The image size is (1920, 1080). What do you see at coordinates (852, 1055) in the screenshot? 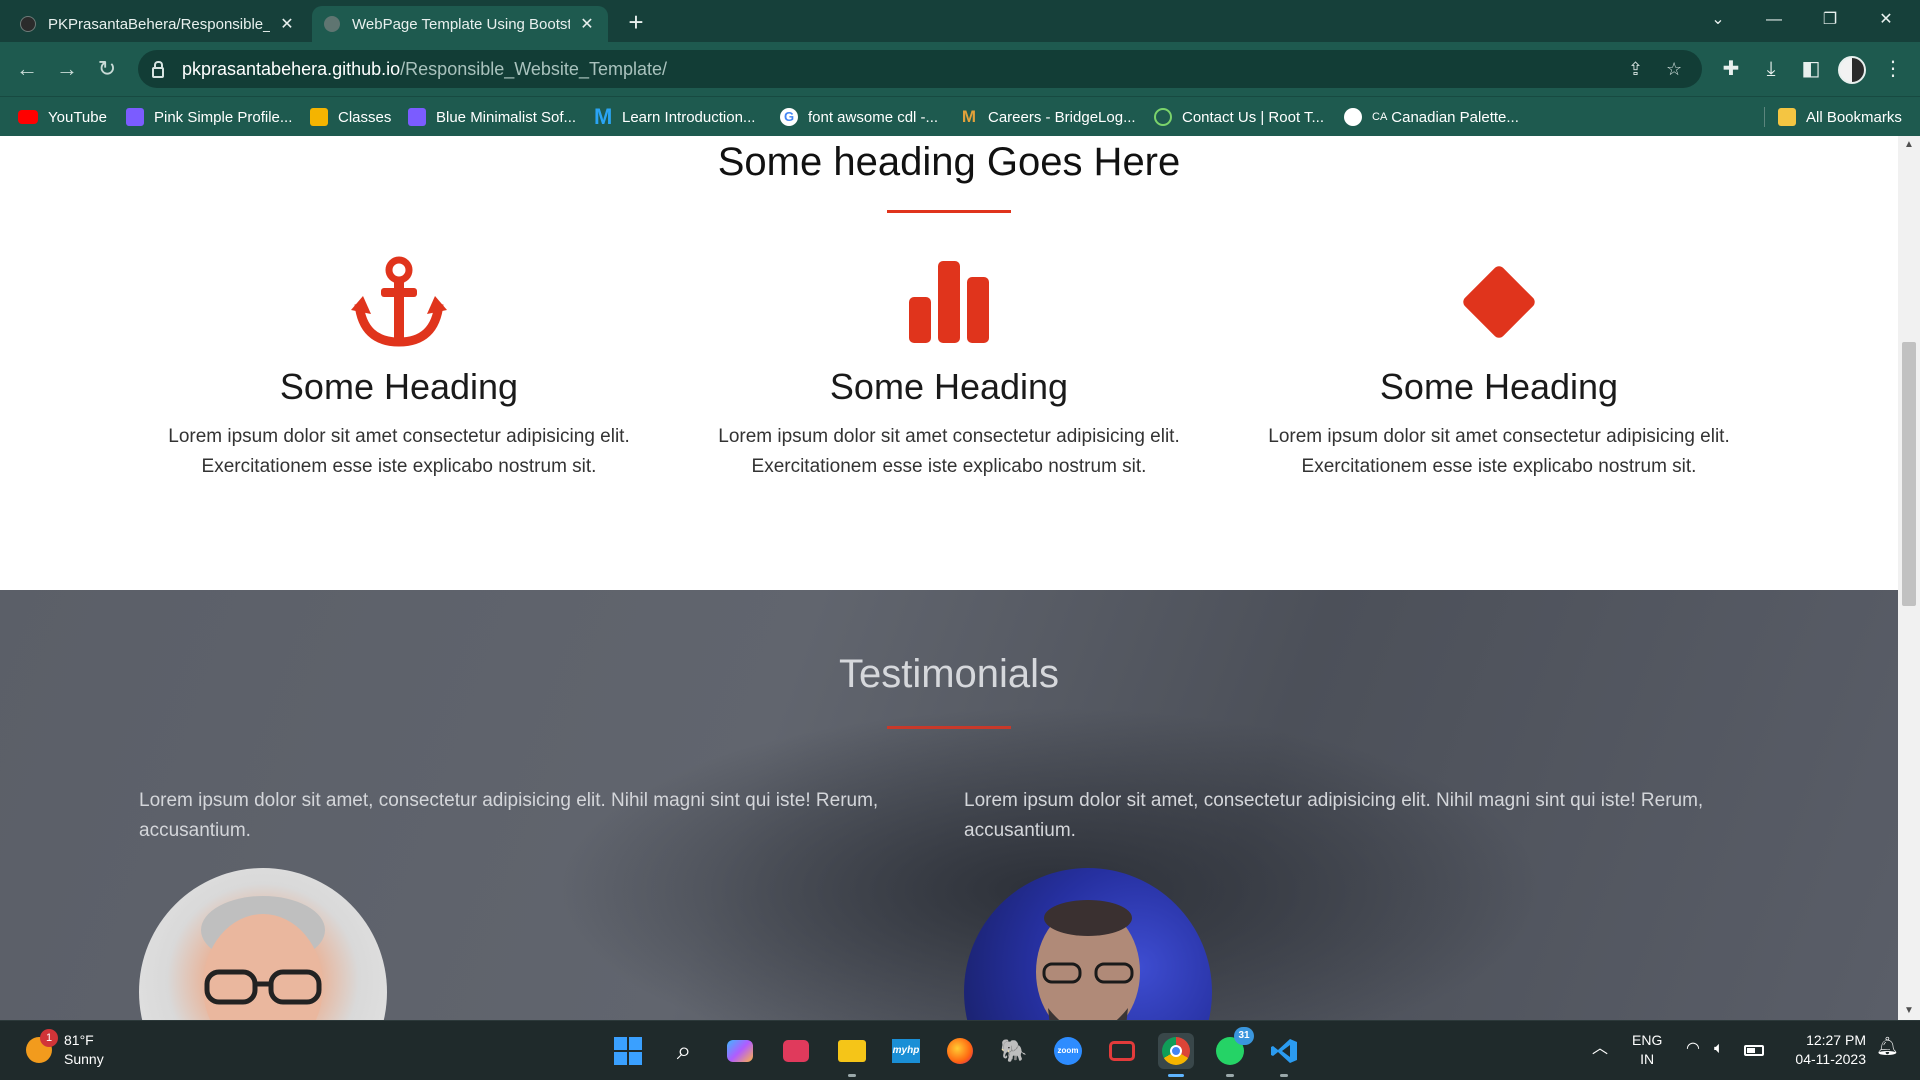
I see `file-explorer-icon` at bounding box center [852, 1055].